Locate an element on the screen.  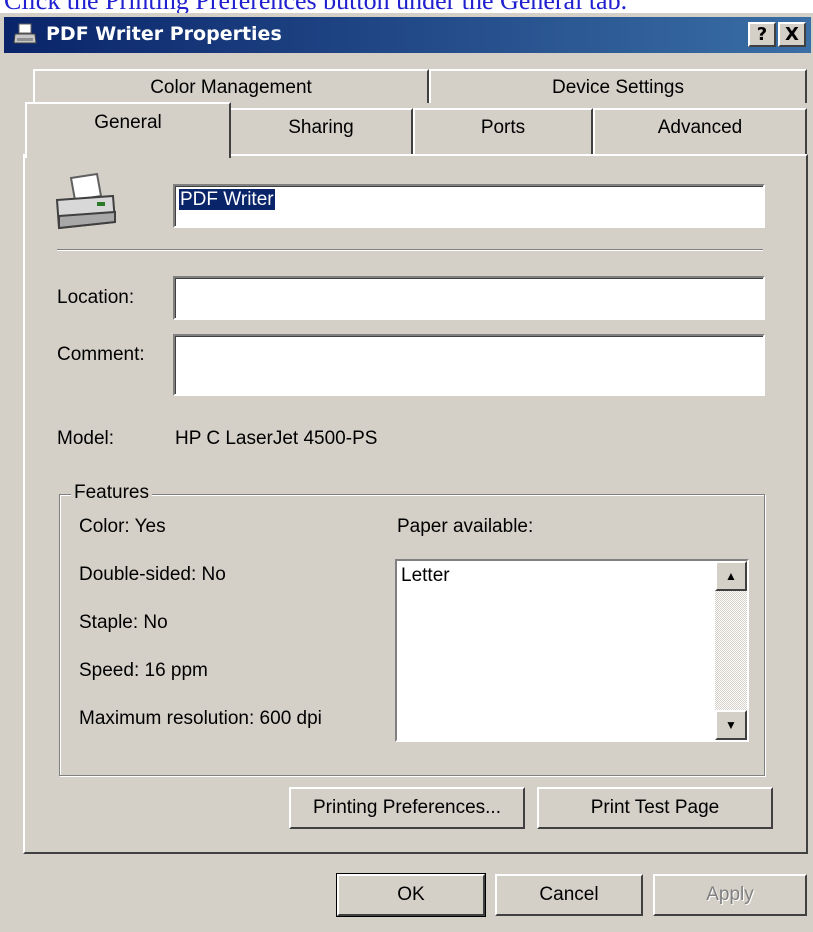
scroll-up-button: ▲ is located at coordinates (731, 576).